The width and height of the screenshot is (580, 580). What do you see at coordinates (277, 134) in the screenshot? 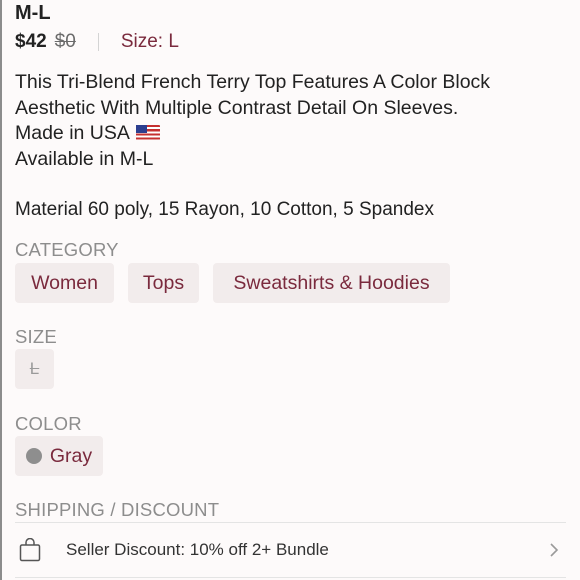
I see `description-line: Made in USA` at bounding box center [277, 134].